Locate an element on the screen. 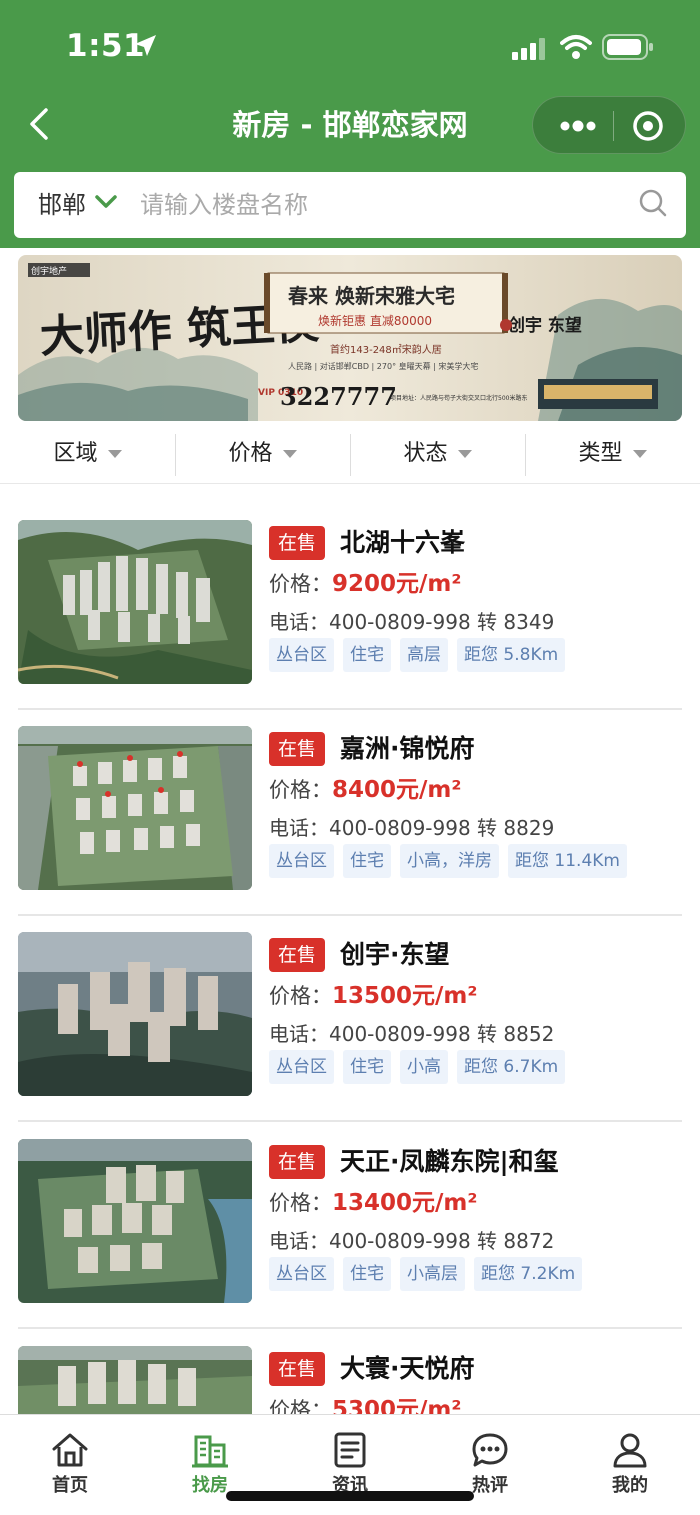 This screenshot has width=700, height=1515. tag-distance: 距您 11.4Km is located at coordinates (567, 861).